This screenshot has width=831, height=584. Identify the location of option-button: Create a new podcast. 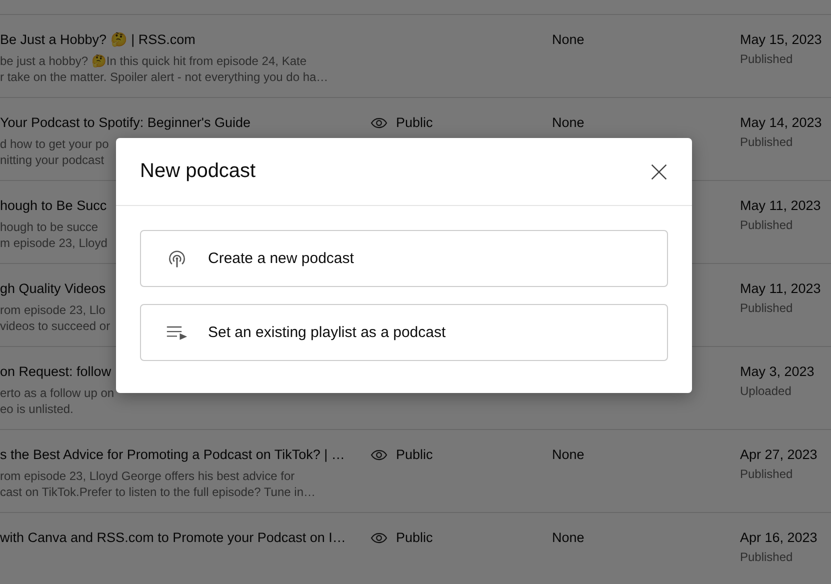
(404, 258).